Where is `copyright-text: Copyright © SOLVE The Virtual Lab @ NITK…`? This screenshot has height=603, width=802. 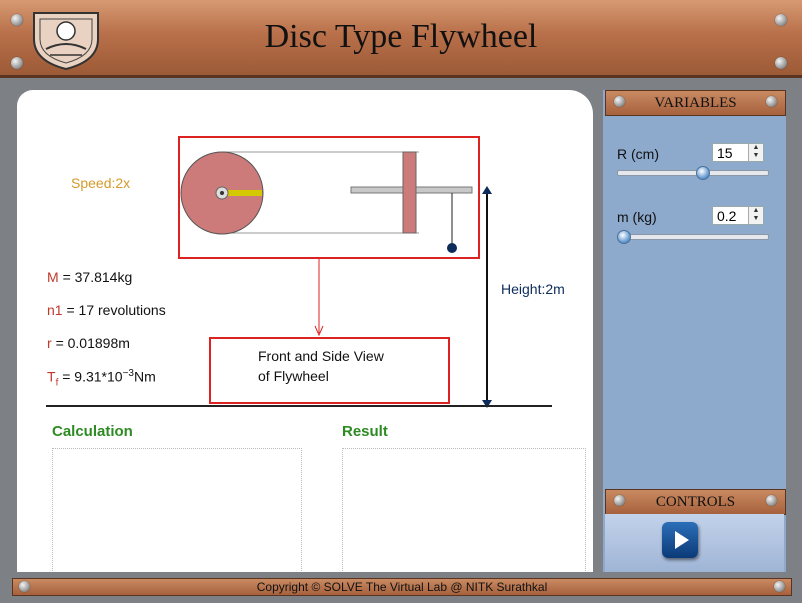 copyright-text: Copyright © SOLVE The Virtual Lab @ NITK… is located at coordinates (402, 587).